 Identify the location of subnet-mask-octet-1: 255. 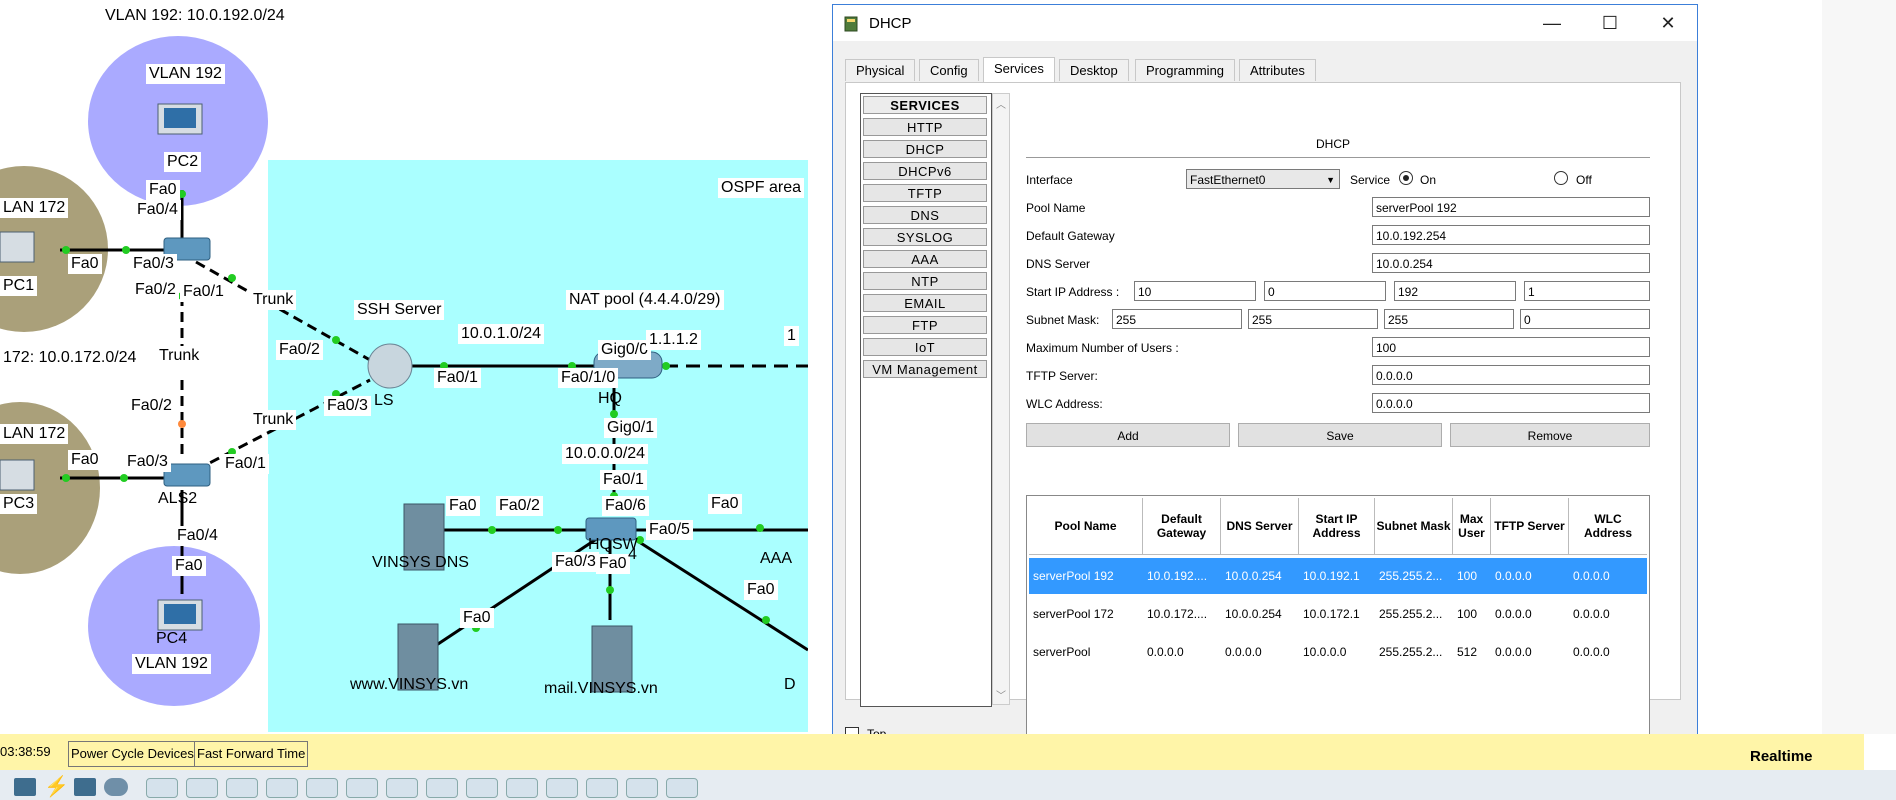
(1177, 319).